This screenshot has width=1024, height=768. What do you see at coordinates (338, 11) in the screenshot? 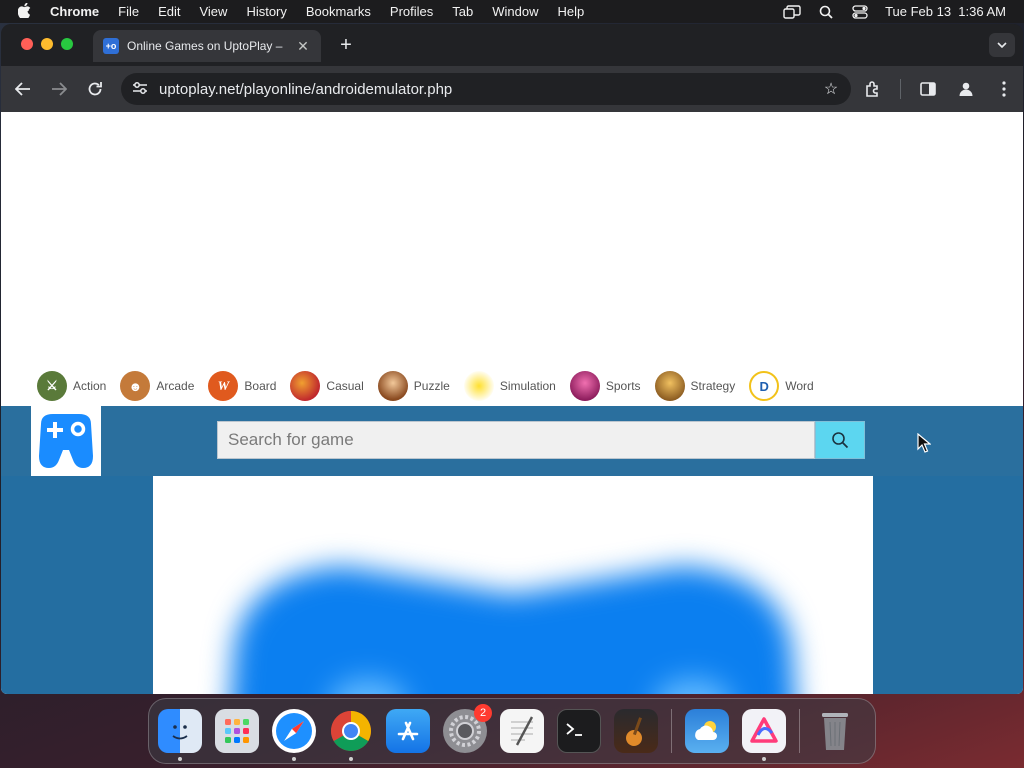
I see `menu-bookmarks: Bookmarks` at bounding box center [338, 11].